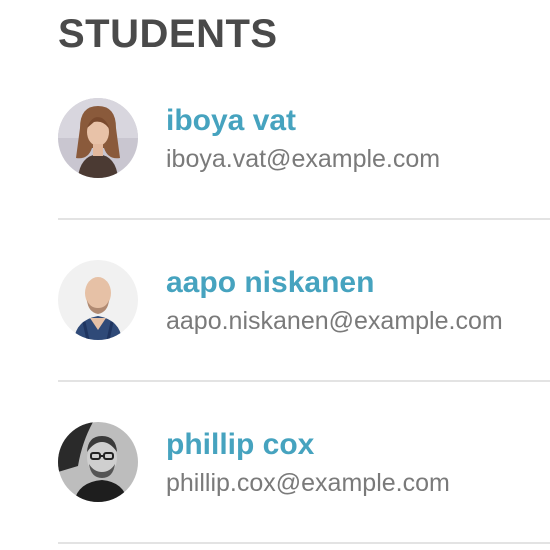 The image size is (550, 550). I want to click on student-name-link: phillip cox, so click(240, 445).